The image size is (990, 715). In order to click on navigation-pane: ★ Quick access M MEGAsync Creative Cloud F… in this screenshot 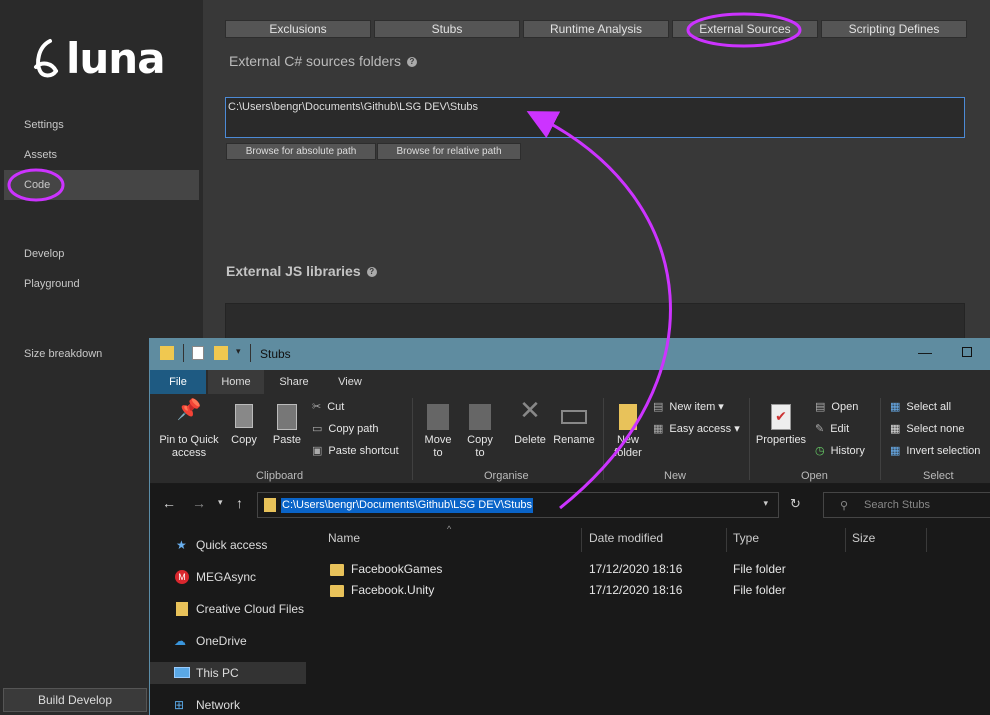, I will do `click(230, 621)`.